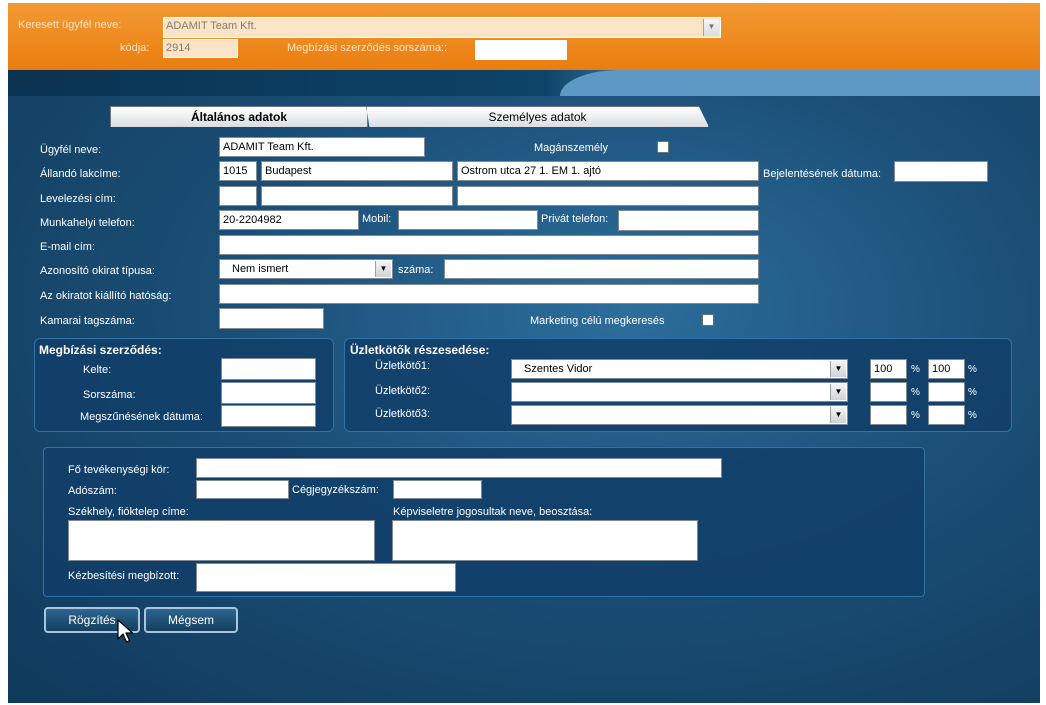 This screenshot has height=705, width=1046. I want to click on mobile-field, so click(468, 220).